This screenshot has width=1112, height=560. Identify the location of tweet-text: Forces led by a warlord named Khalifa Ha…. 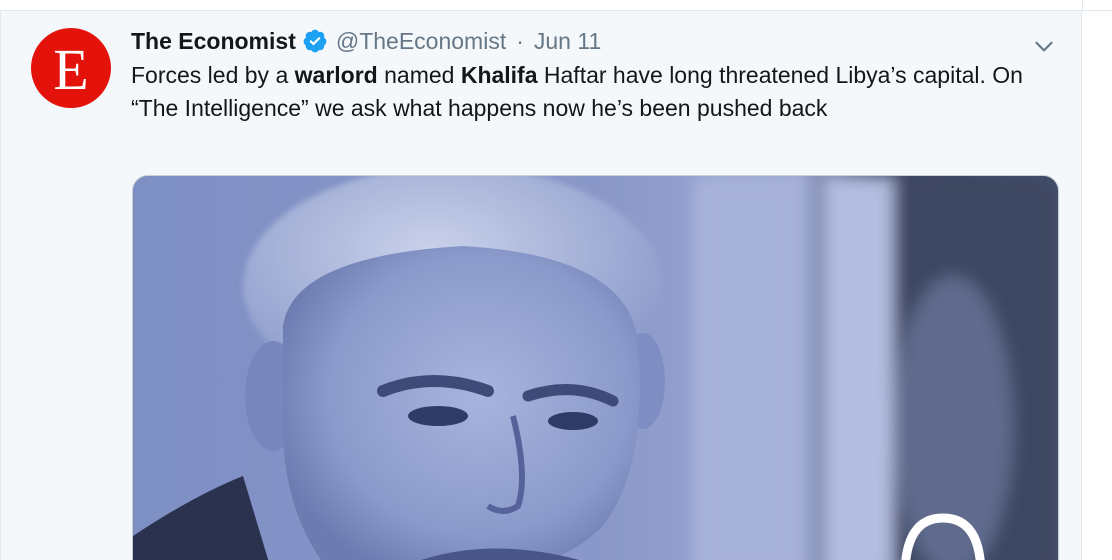
(581, 91).